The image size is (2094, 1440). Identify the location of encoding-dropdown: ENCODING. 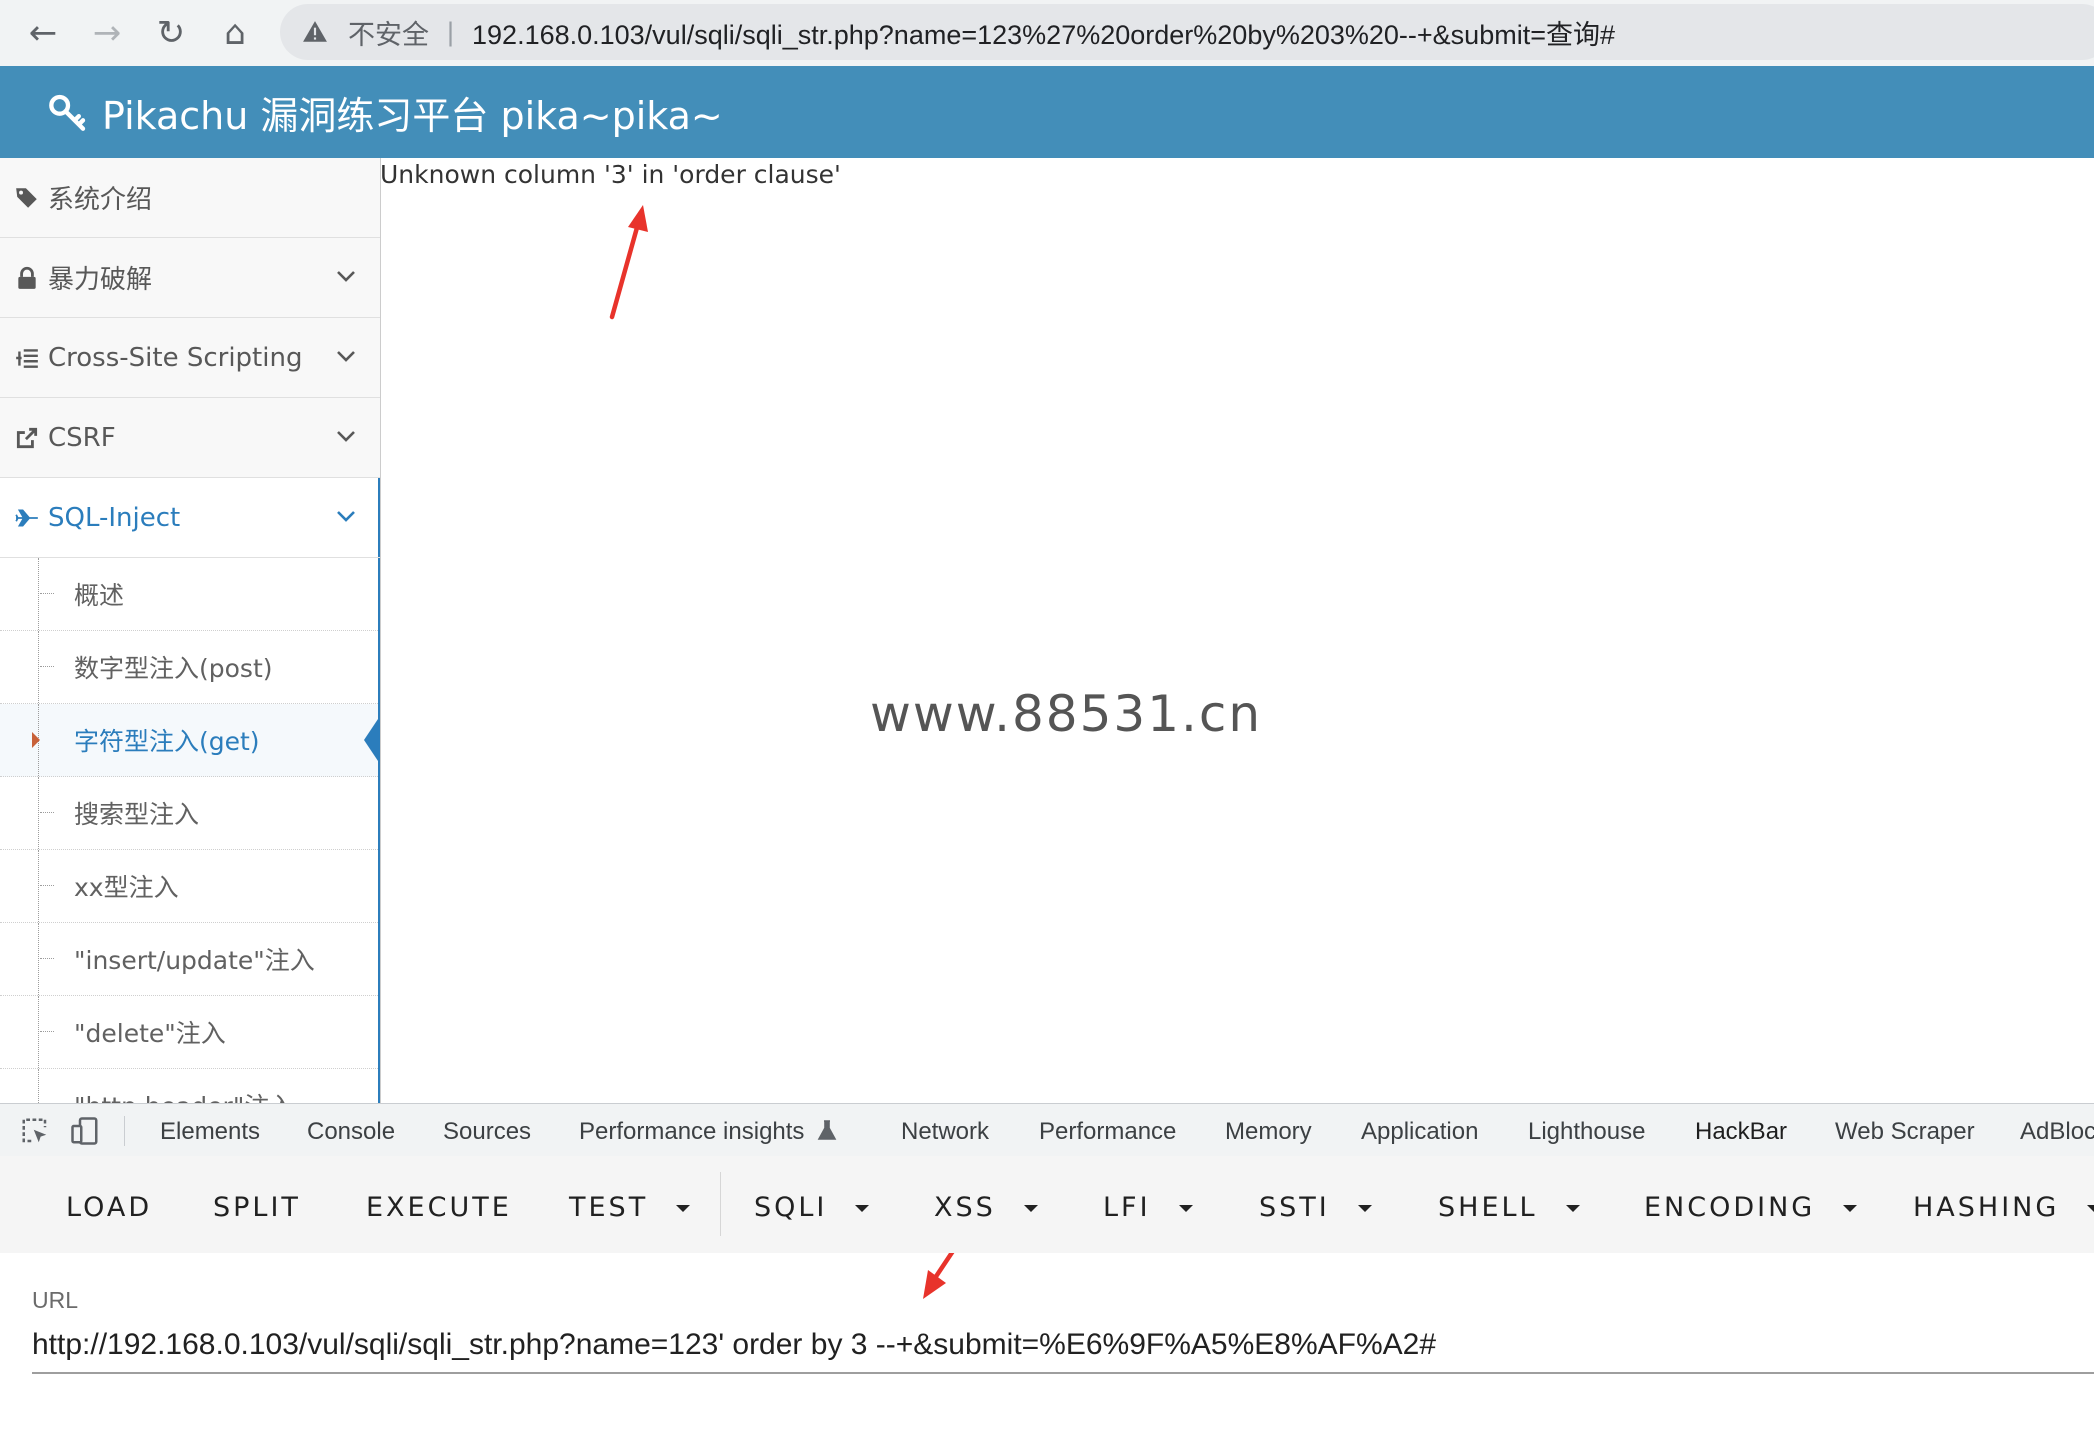
(1751, 1207).